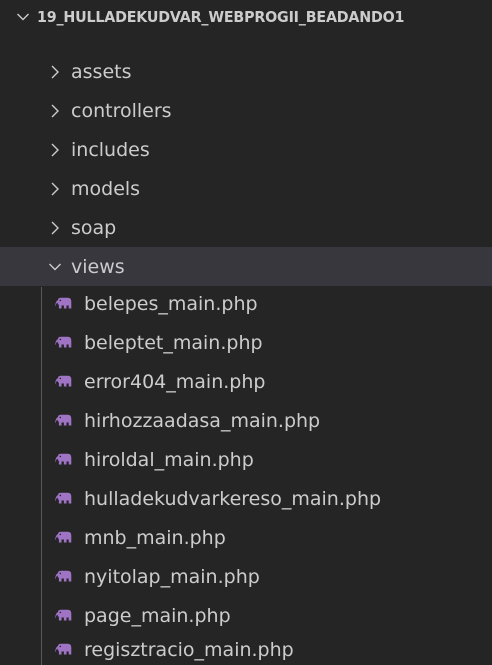  I want to click on file-regisztracio-main-php: regisztracio_main.php, so click(246, 650).